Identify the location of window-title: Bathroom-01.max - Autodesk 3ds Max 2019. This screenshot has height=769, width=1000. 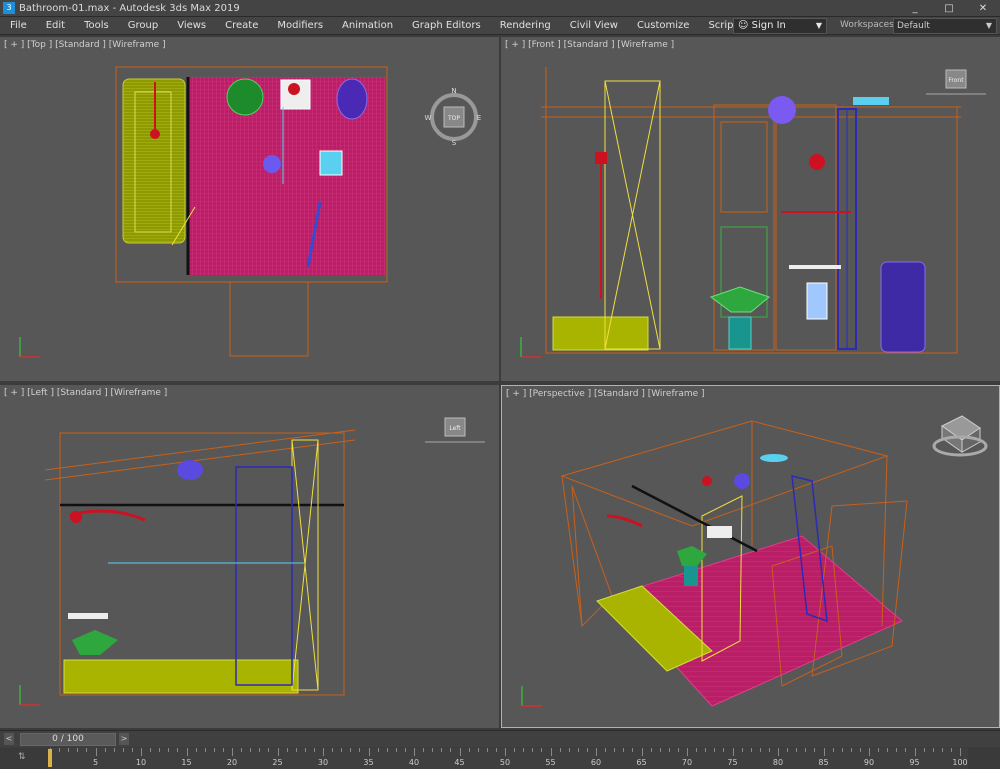
(129, 8).